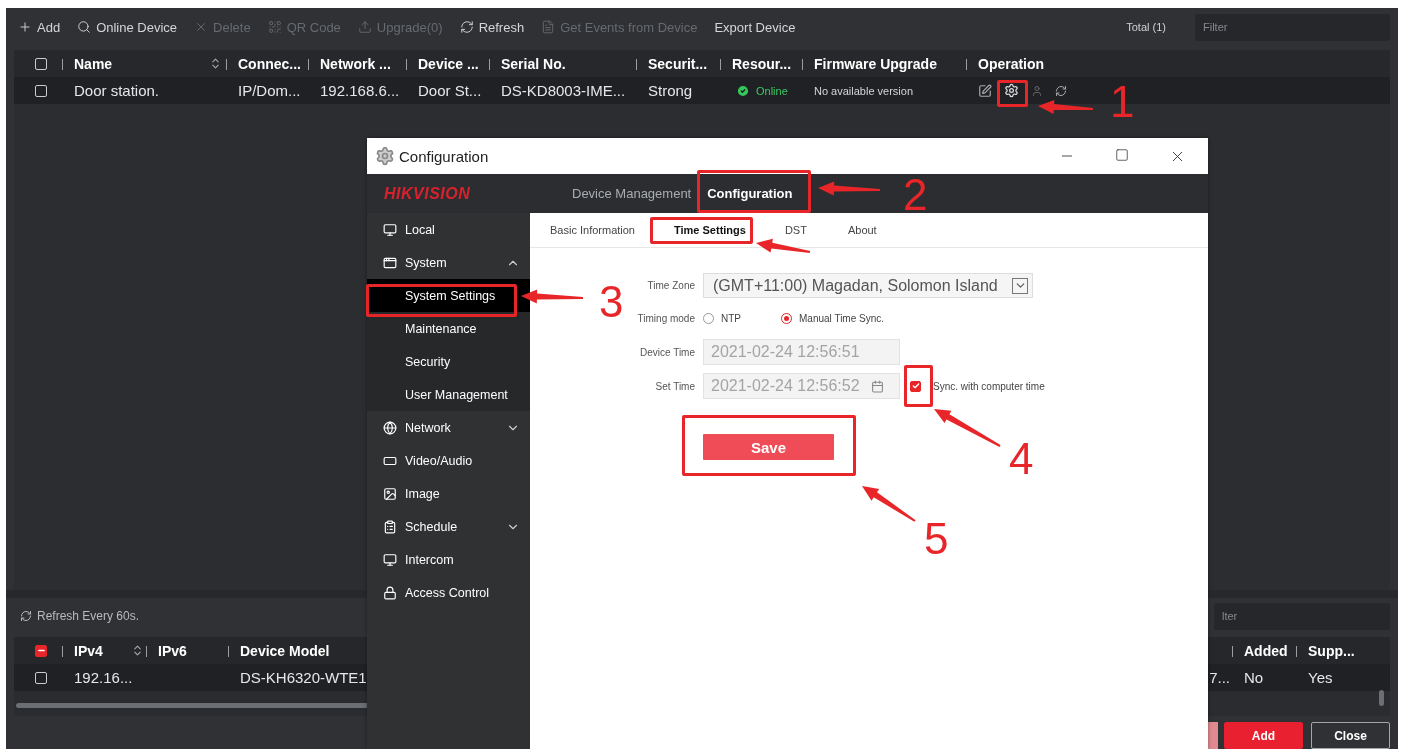 The image size is (1402, 749). I want to click on sidebar-item: Local, so click(448, 229).